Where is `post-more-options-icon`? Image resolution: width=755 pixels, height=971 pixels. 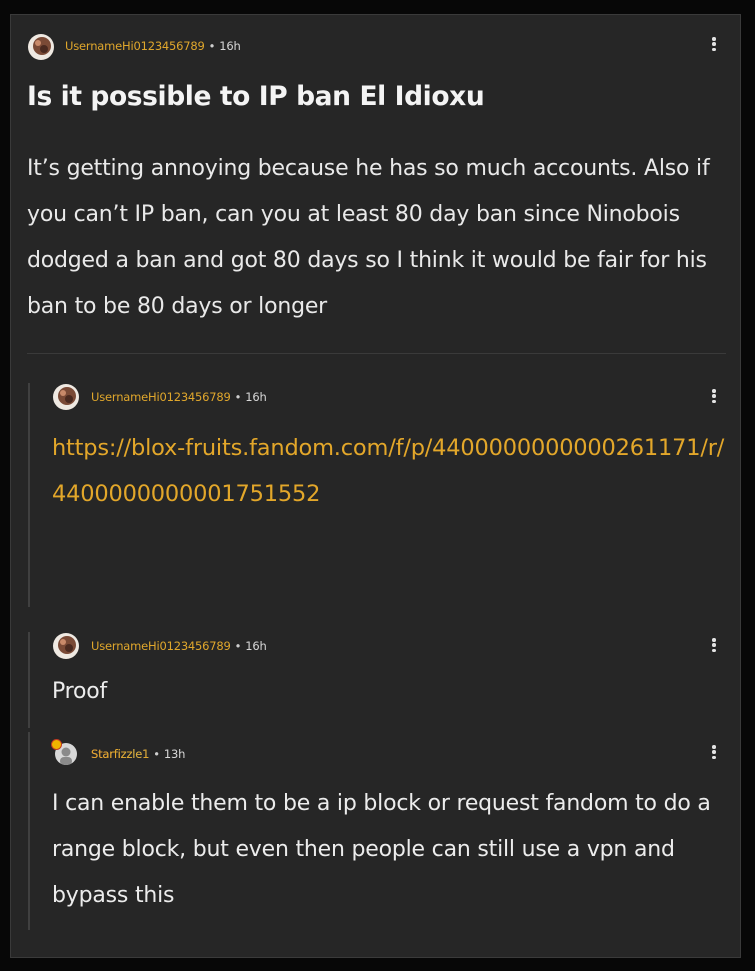 post-more-options-icon is located at coordinates (714, 44).